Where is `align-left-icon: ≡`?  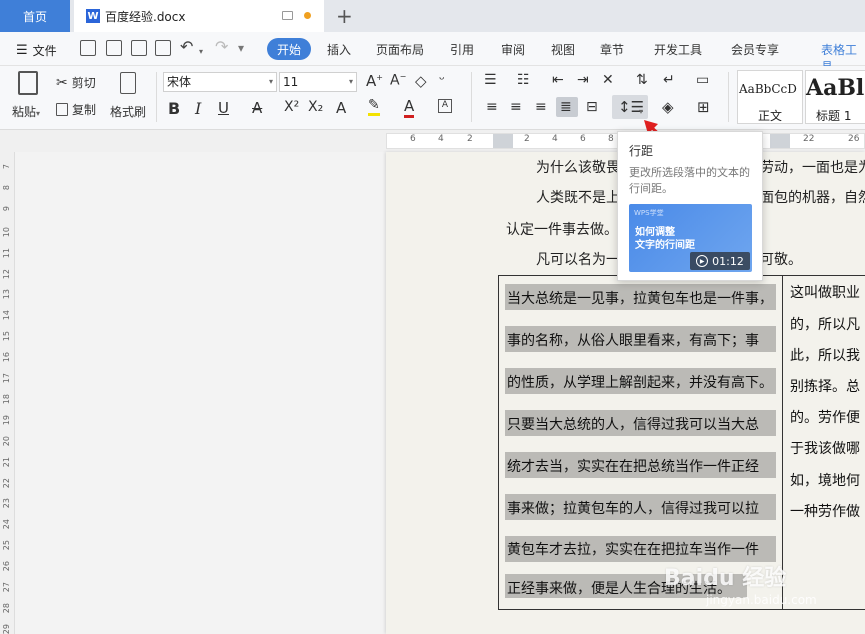
align-left-icon: ≡ is located at coordinates (492, 107).